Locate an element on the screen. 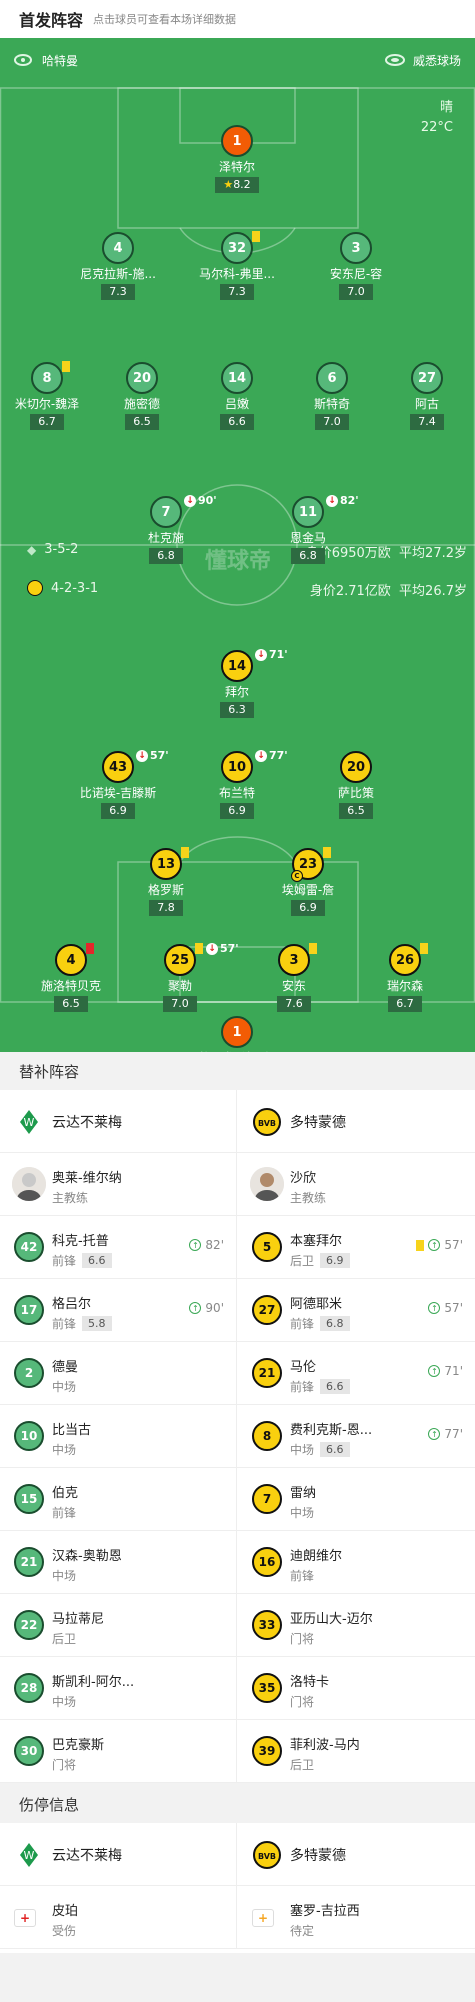 The image size is (475, 2002). player-name: 安东尼-容 is located at coordinates (356, 274).